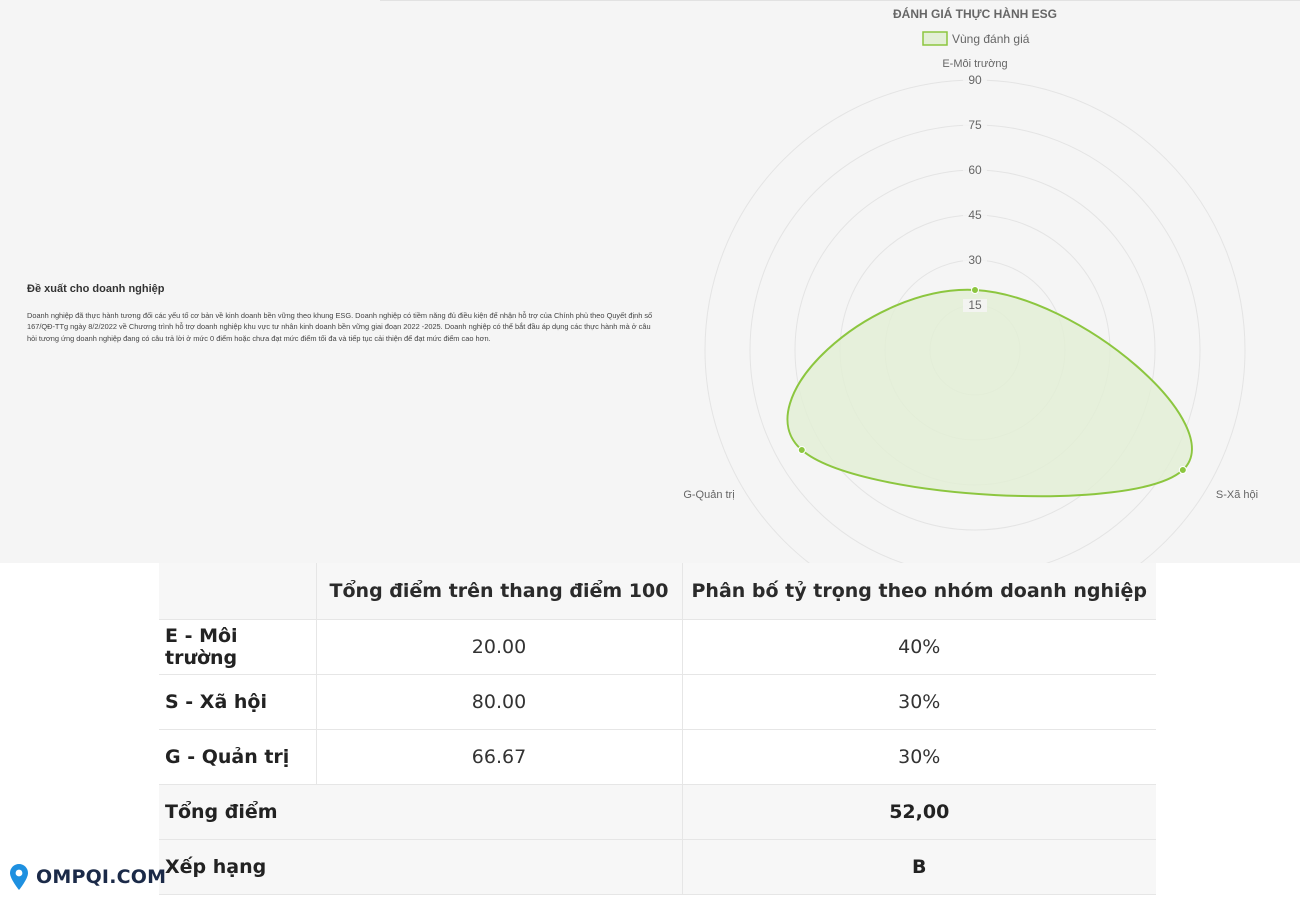 The height and width of the screenshot is (900, 1300). I want to click on total-row: Tổng điểm 52,00, so click(657, 812).